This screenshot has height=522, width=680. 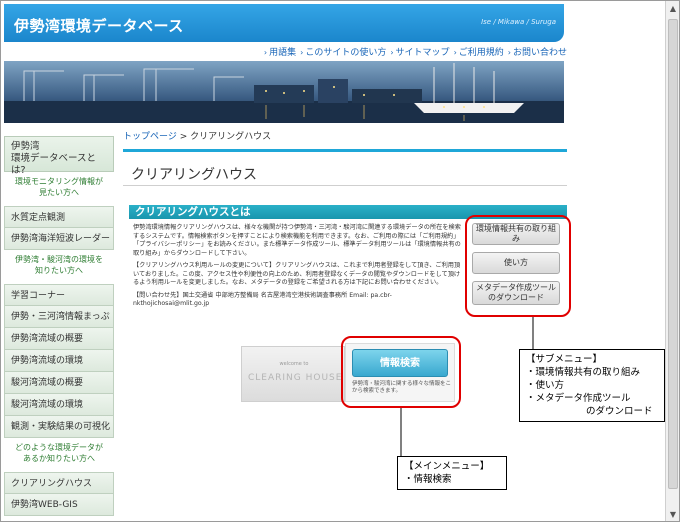 I want to click on submenu-callout-item: ・メタデータ作成ツール, so click(x=578, y=398).